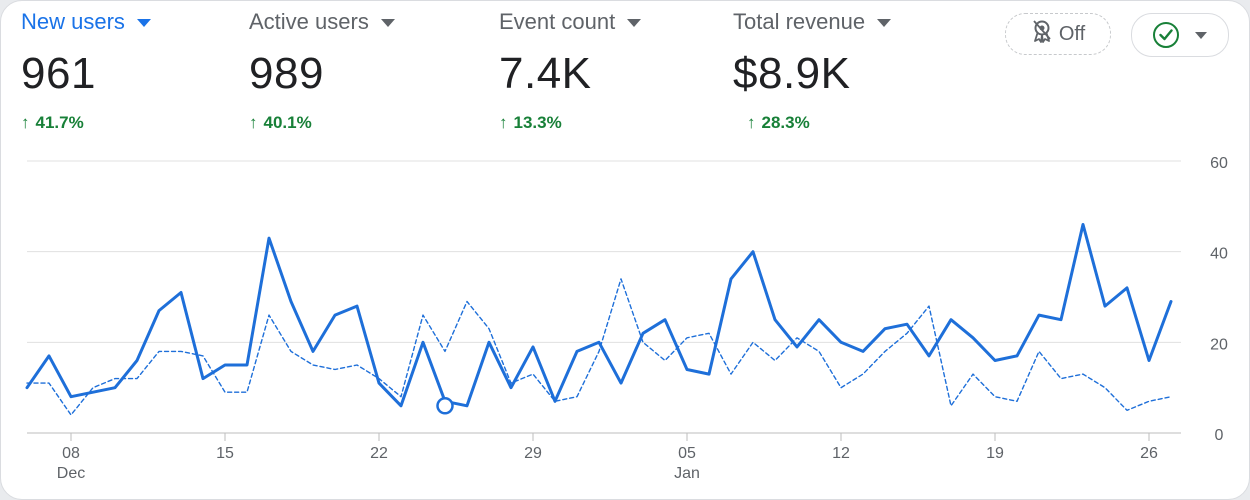 This screenshot has height=500, width=1250. I want to click on metric-header: Active users, so click(322, 22).